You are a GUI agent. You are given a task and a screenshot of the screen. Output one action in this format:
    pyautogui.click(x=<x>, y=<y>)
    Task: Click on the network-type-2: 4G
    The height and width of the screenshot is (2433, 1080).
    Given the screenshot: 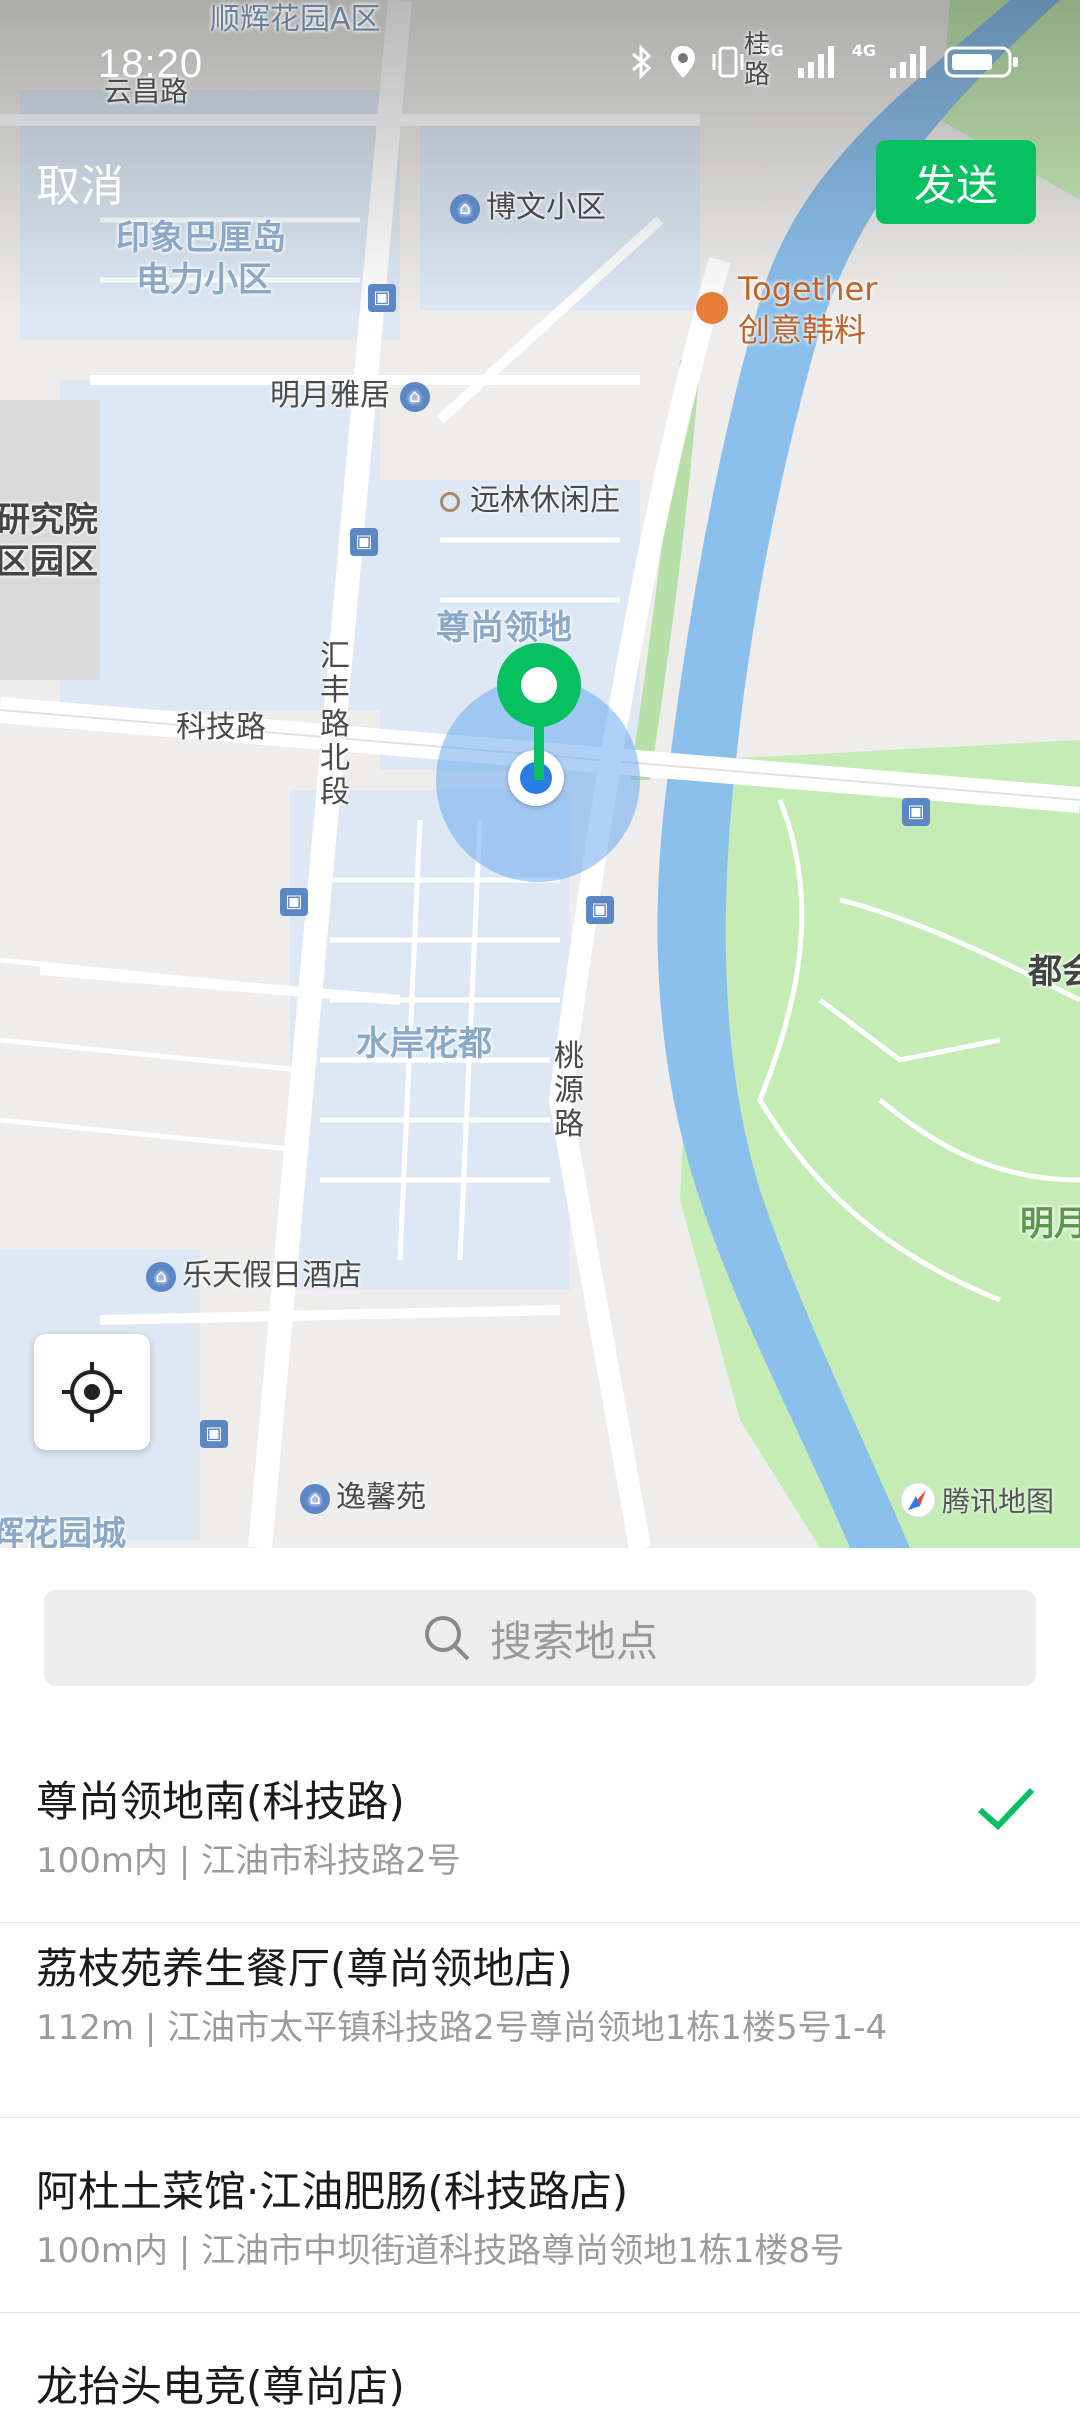 What is the action you would take?
    pyautogui.click(x=863, y=50)
    